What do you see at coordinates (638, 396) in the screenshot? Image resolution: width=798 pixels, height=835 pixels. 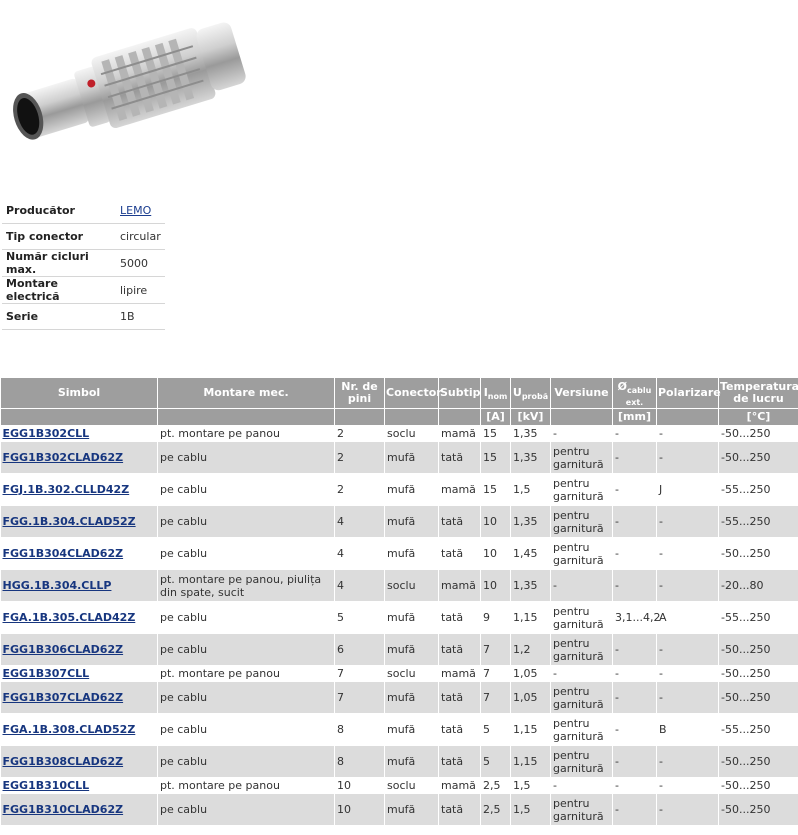 I see `header-cablu-sub: cablu ext.` at bounding box center [638, 396].